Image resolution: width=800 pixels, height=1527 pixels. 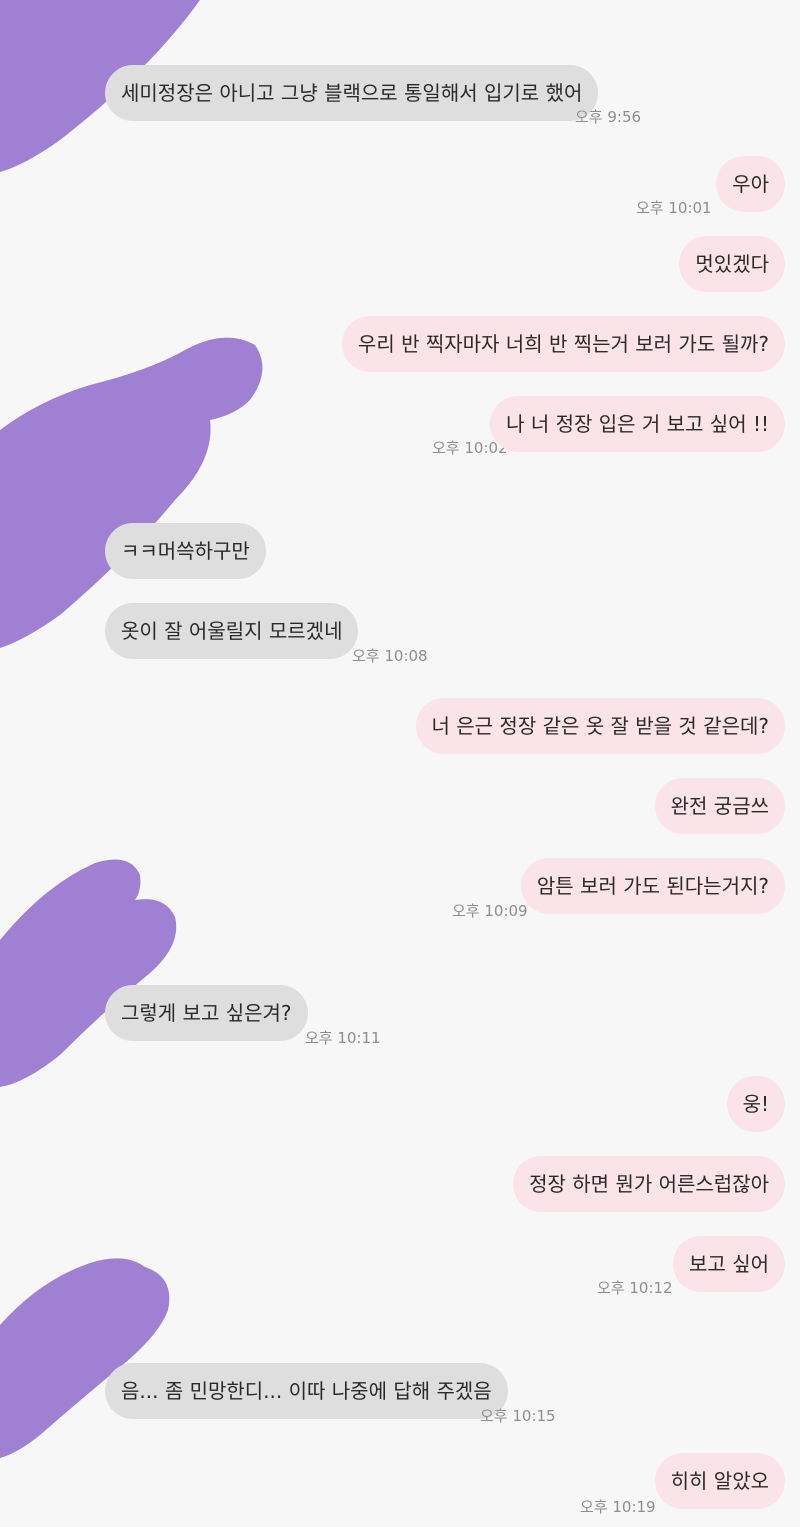 What do you see at coordinates (608, 117) in the screenshot?
I see `message-timestamp: 오후 9:56` at bounding box center [608, 117].